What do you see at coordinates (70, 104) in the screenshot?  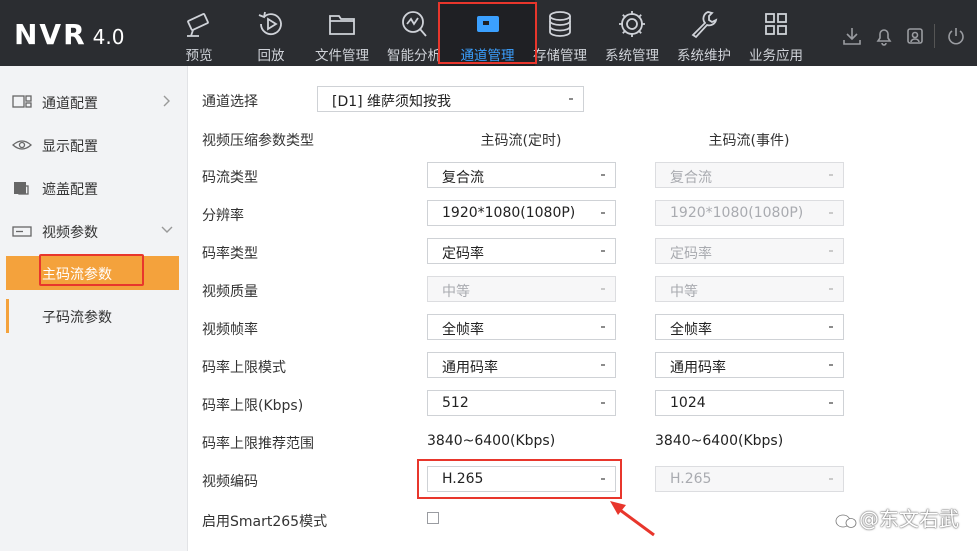 I see `sidebar-item-label: 通道配置` at bounding box center [70, 104].